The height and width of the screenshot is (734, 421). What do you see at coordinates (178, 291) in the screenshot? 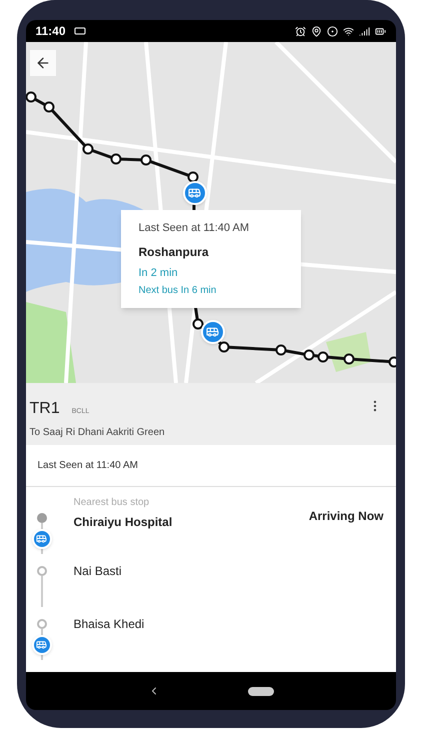
I see `popup-next-bus: Next bus In 6 min` at bounding box center [178, 291].